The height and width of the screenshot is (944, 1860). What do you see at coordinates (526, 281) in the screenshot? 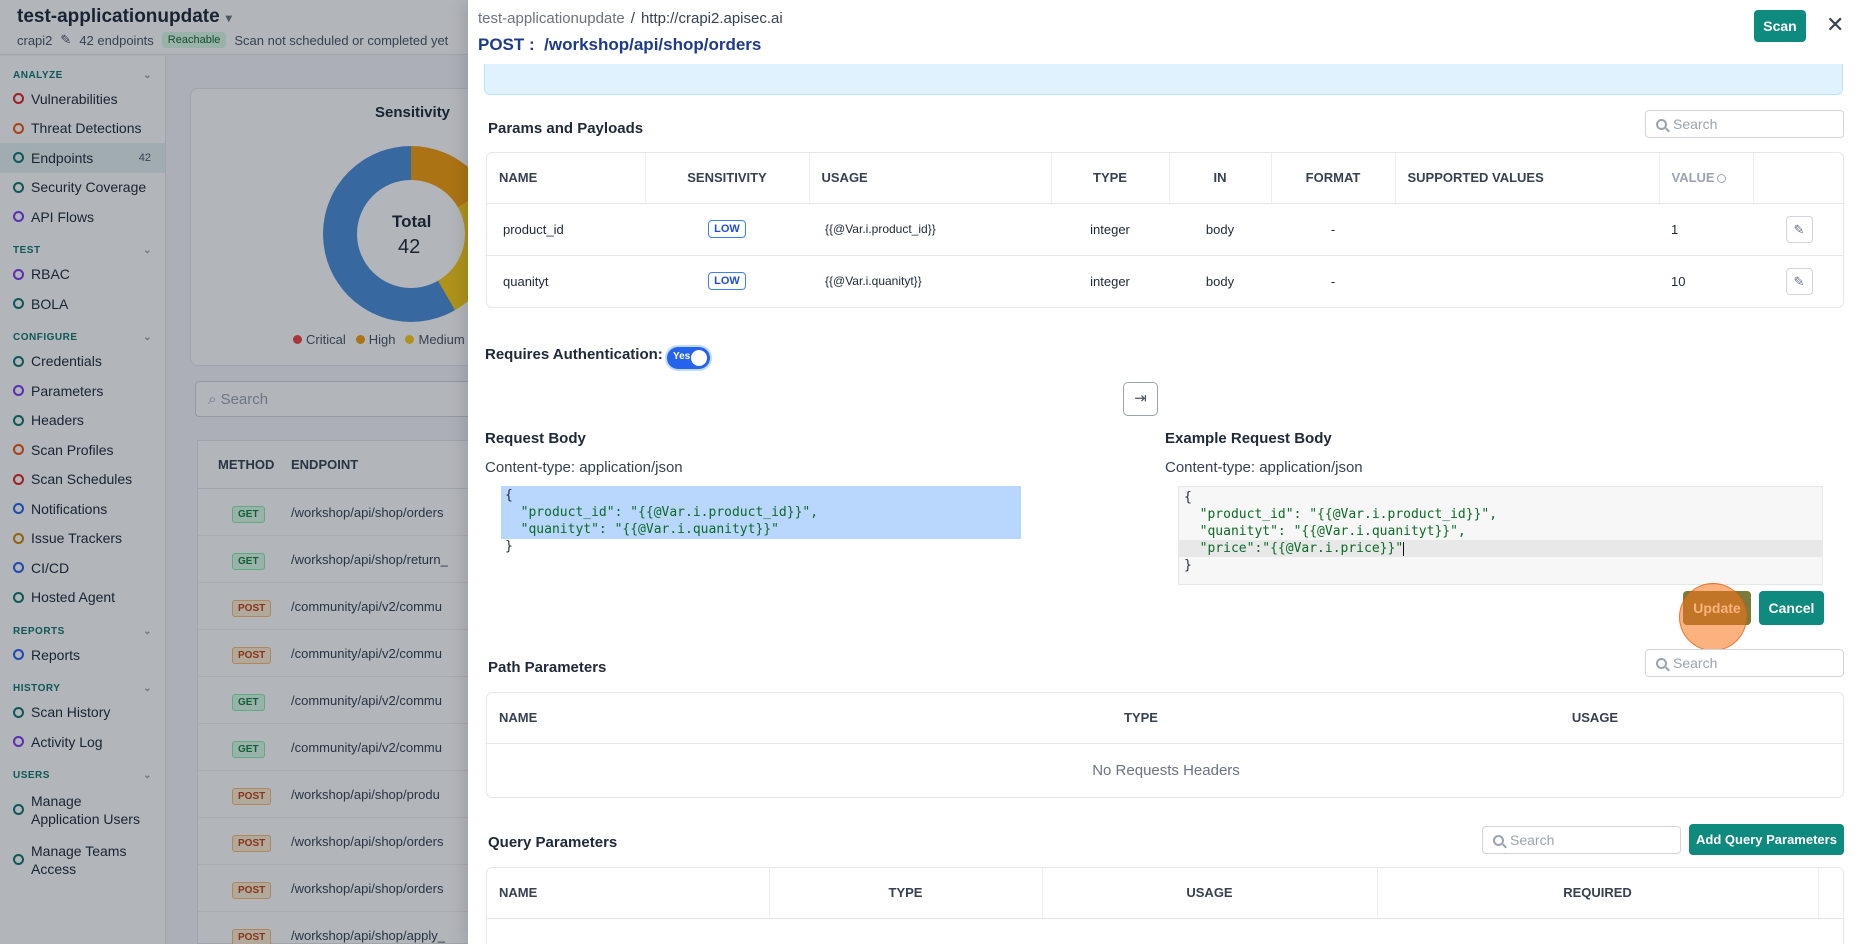
I see `param-name: quanityt` at bounding box center [526, 281].